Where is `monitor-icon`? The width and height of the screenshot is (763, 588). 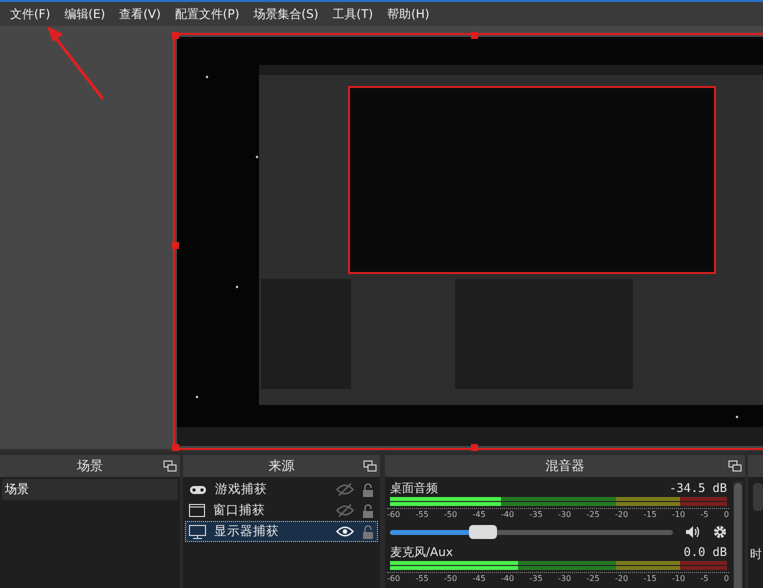 monitor-icon is located at coordinates (197, 531).